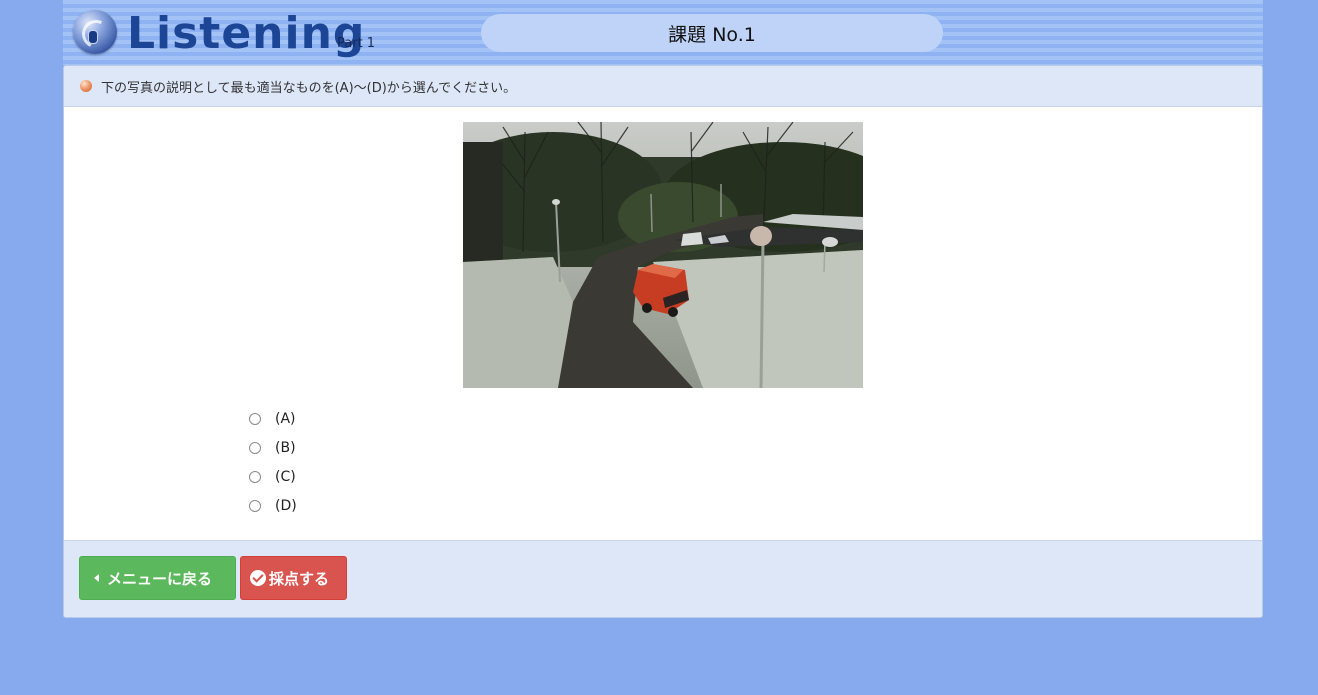 This screenshot has height=695, width=1318. I want to click on part-label: Part 1, so click(356, 43).